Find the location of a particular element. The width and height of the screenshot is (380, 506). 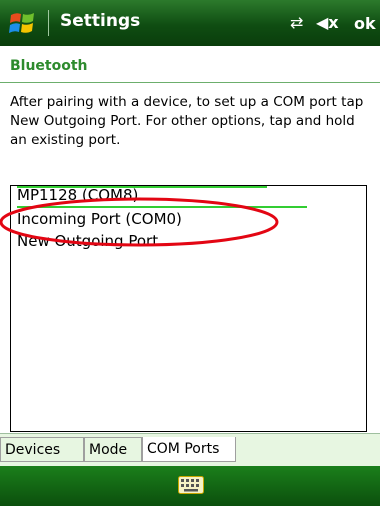

connectivity-icon: ⇄ is located at coordinates (296, 22).